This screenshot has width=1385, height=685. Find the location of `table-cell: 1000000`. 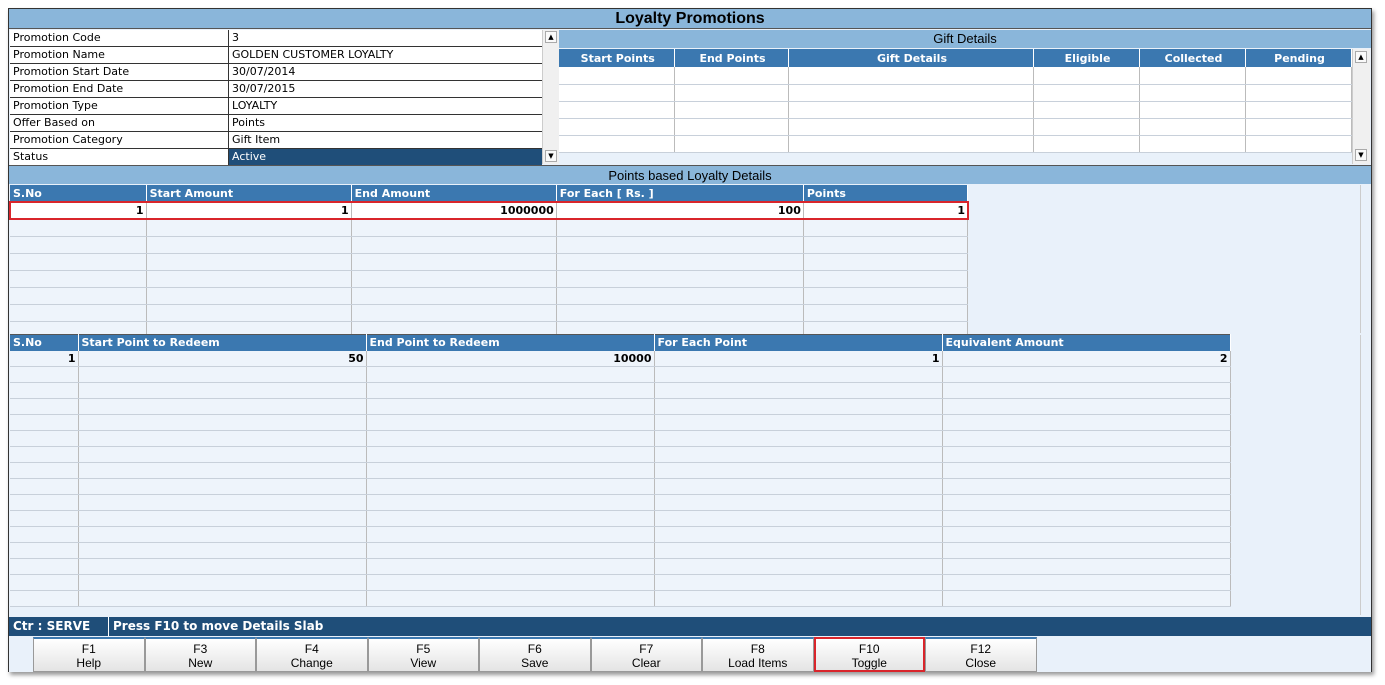

table-cell: 1000000 is located at coordinates (454, 211).